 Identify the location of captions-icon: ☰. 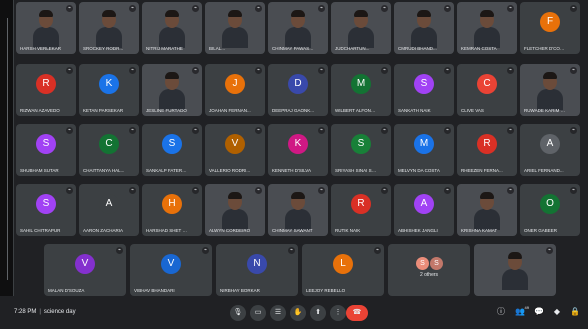
(278, 312).